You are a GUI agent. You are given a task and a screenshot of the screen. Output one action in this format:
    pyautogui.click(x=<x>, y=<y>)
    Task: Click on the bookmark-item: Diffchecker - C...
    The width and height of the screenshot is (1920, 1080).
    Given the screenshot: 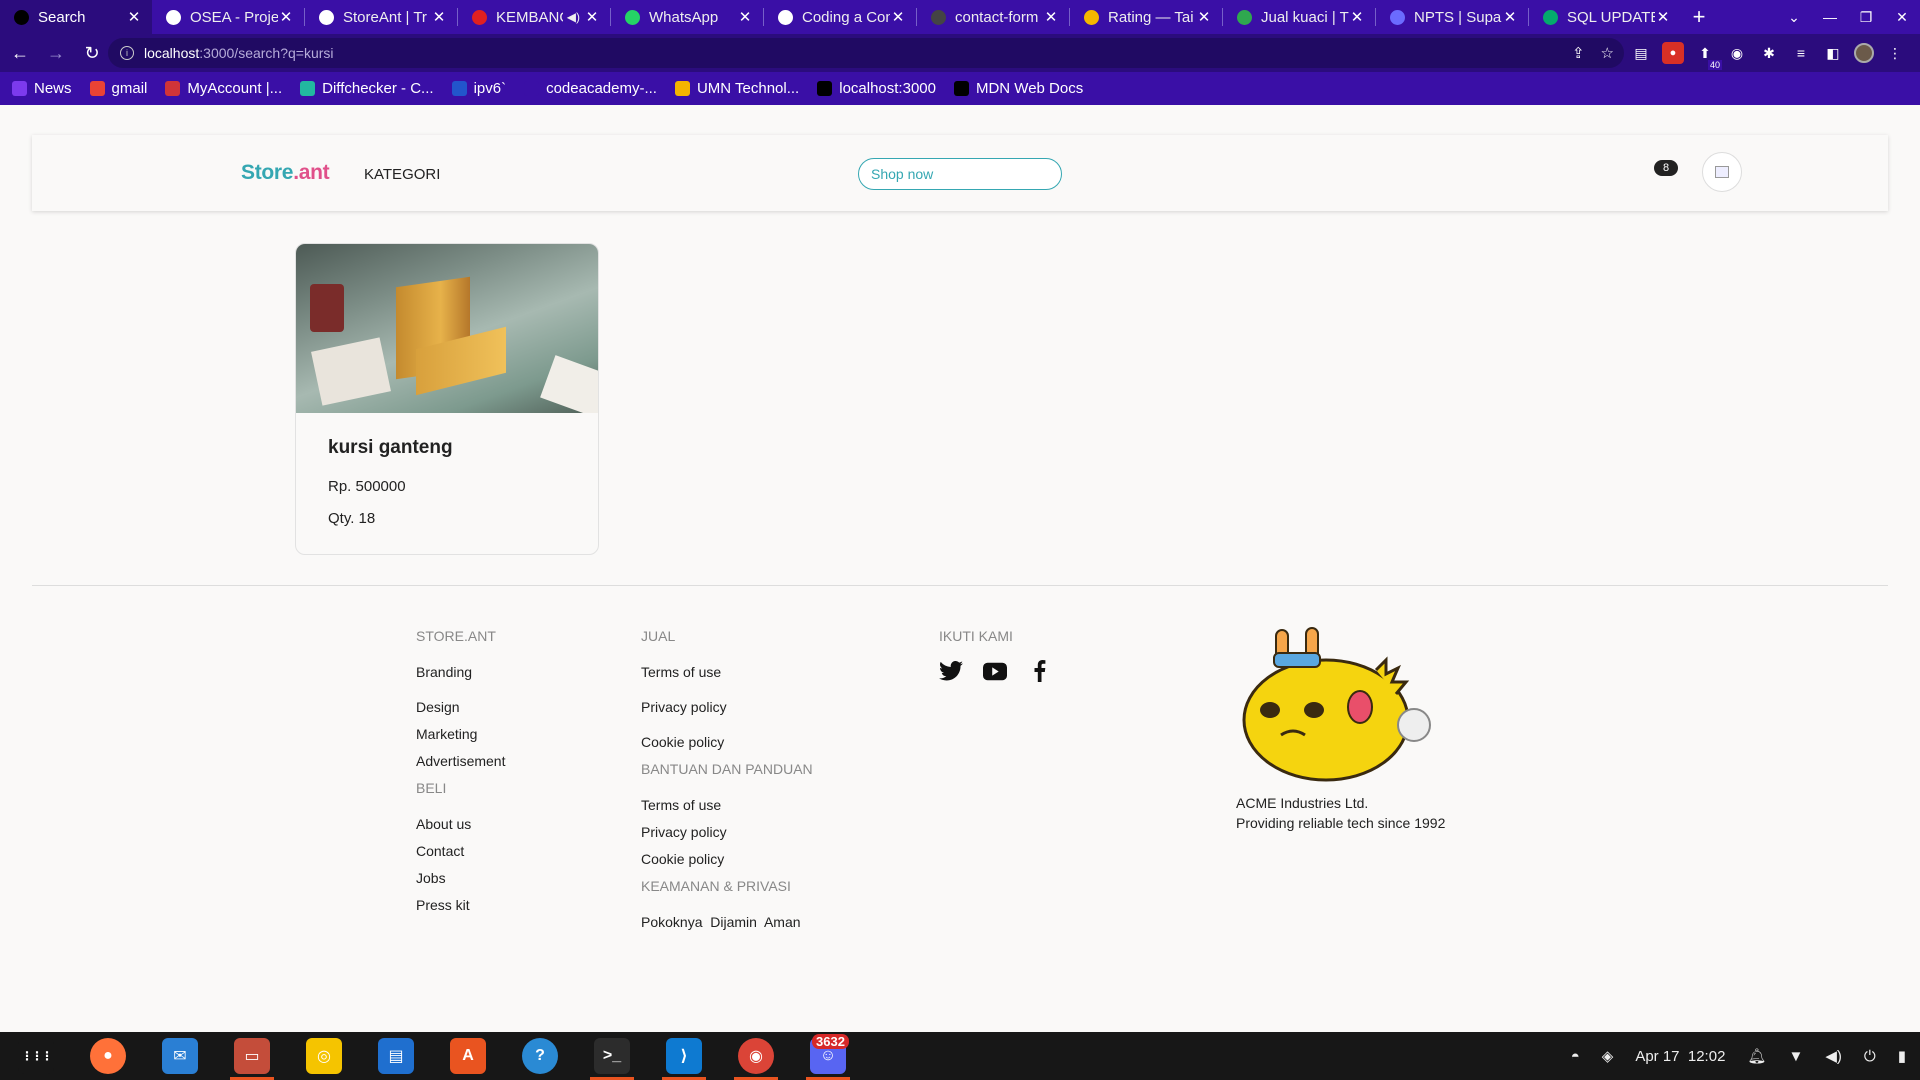 What is the action you would take?
    pyautogui.click(x=367, y=88)
    